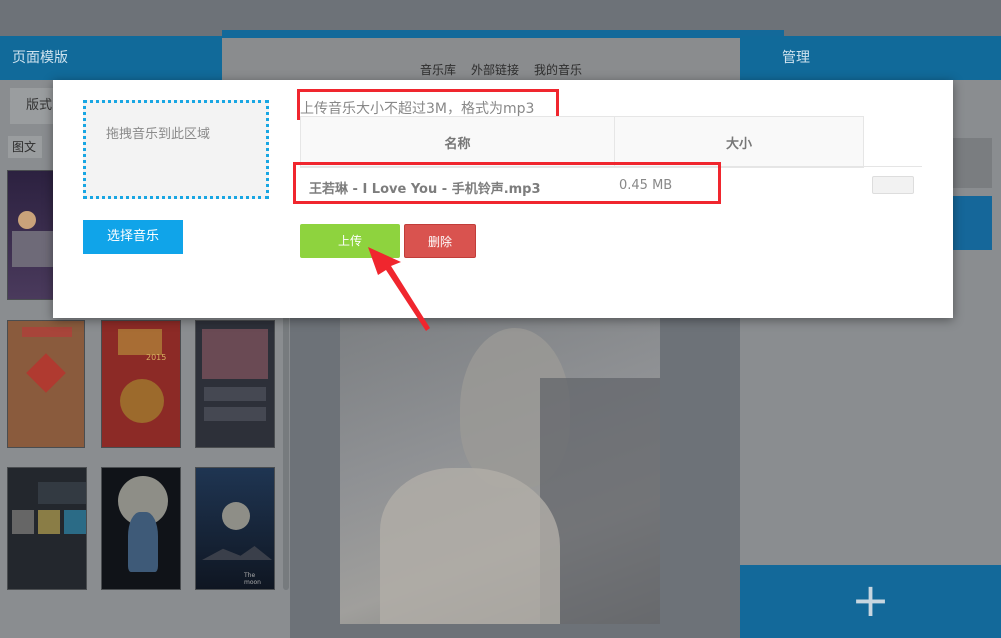  I want to click on template-panel-title: 页面模版, so click(111, 58).